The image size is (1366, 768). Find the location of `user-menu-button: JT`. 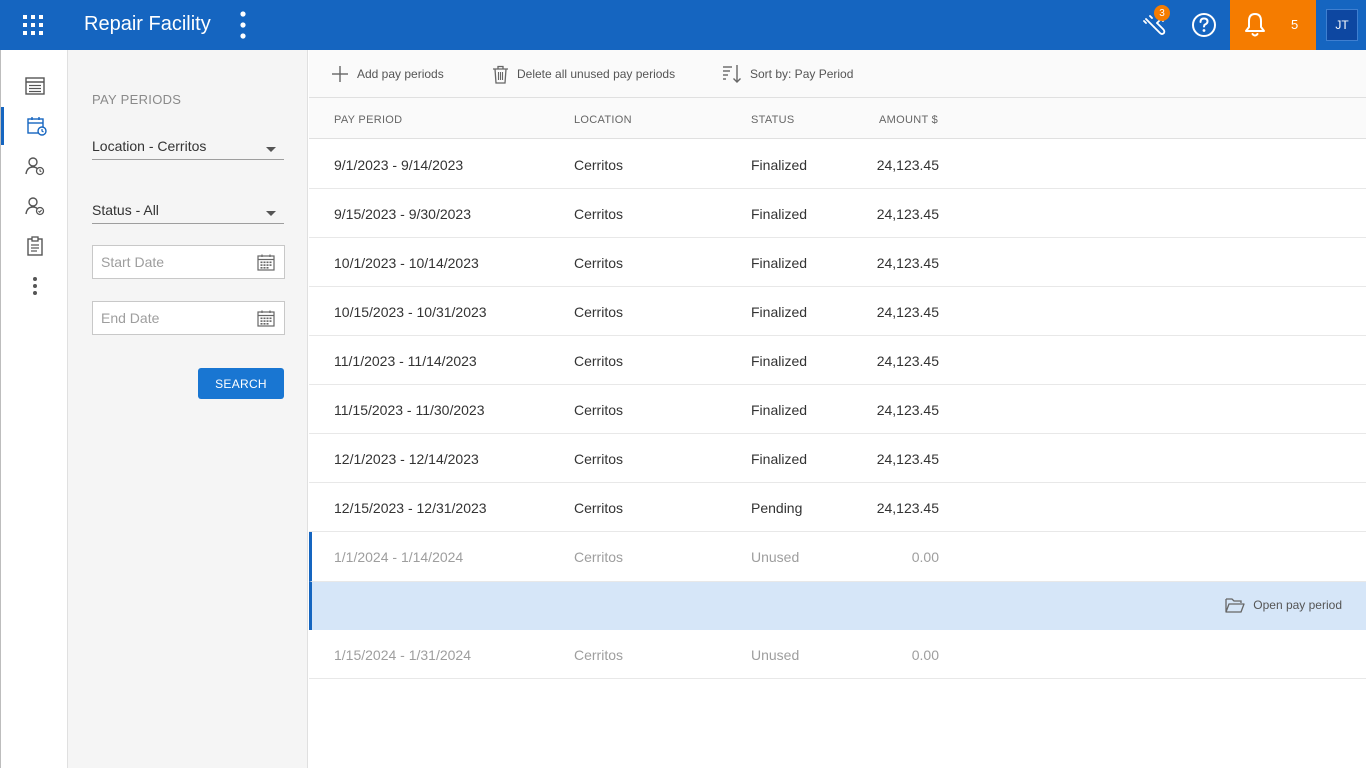

user-menu-button: JT is located at coordinates (1342, 25).